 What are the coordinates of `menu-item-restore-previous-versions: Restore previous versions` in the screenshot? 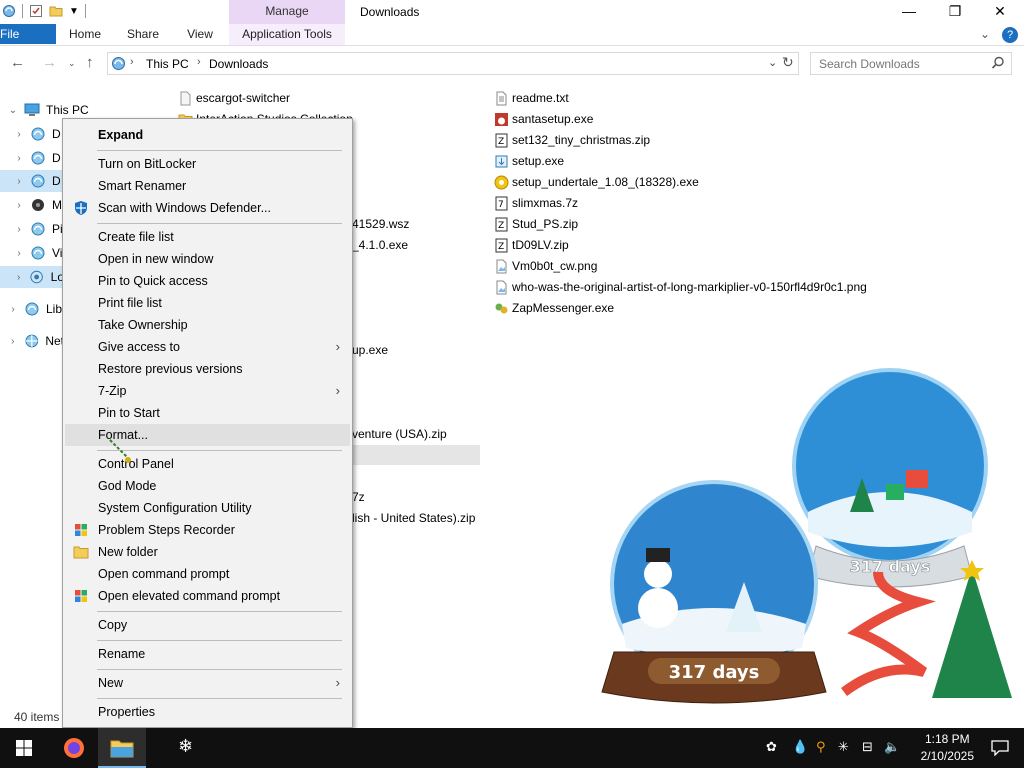 It's located at (207, 369).